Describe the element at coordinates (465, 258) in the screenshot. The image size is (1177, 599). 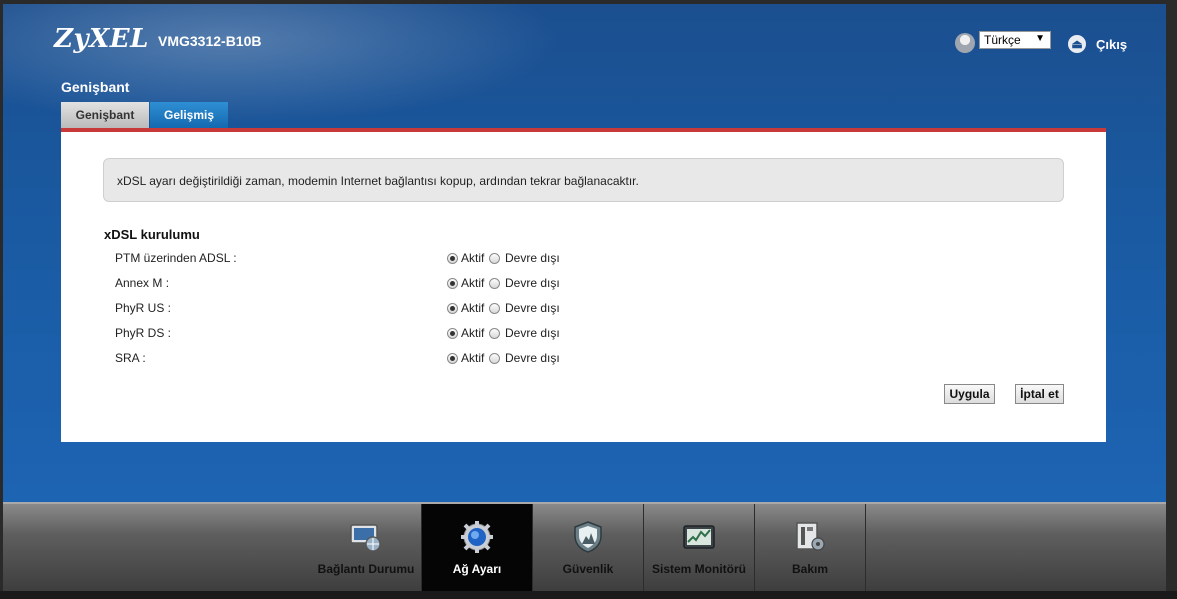
I see `radio-ptm-on: Aktif` at that location.